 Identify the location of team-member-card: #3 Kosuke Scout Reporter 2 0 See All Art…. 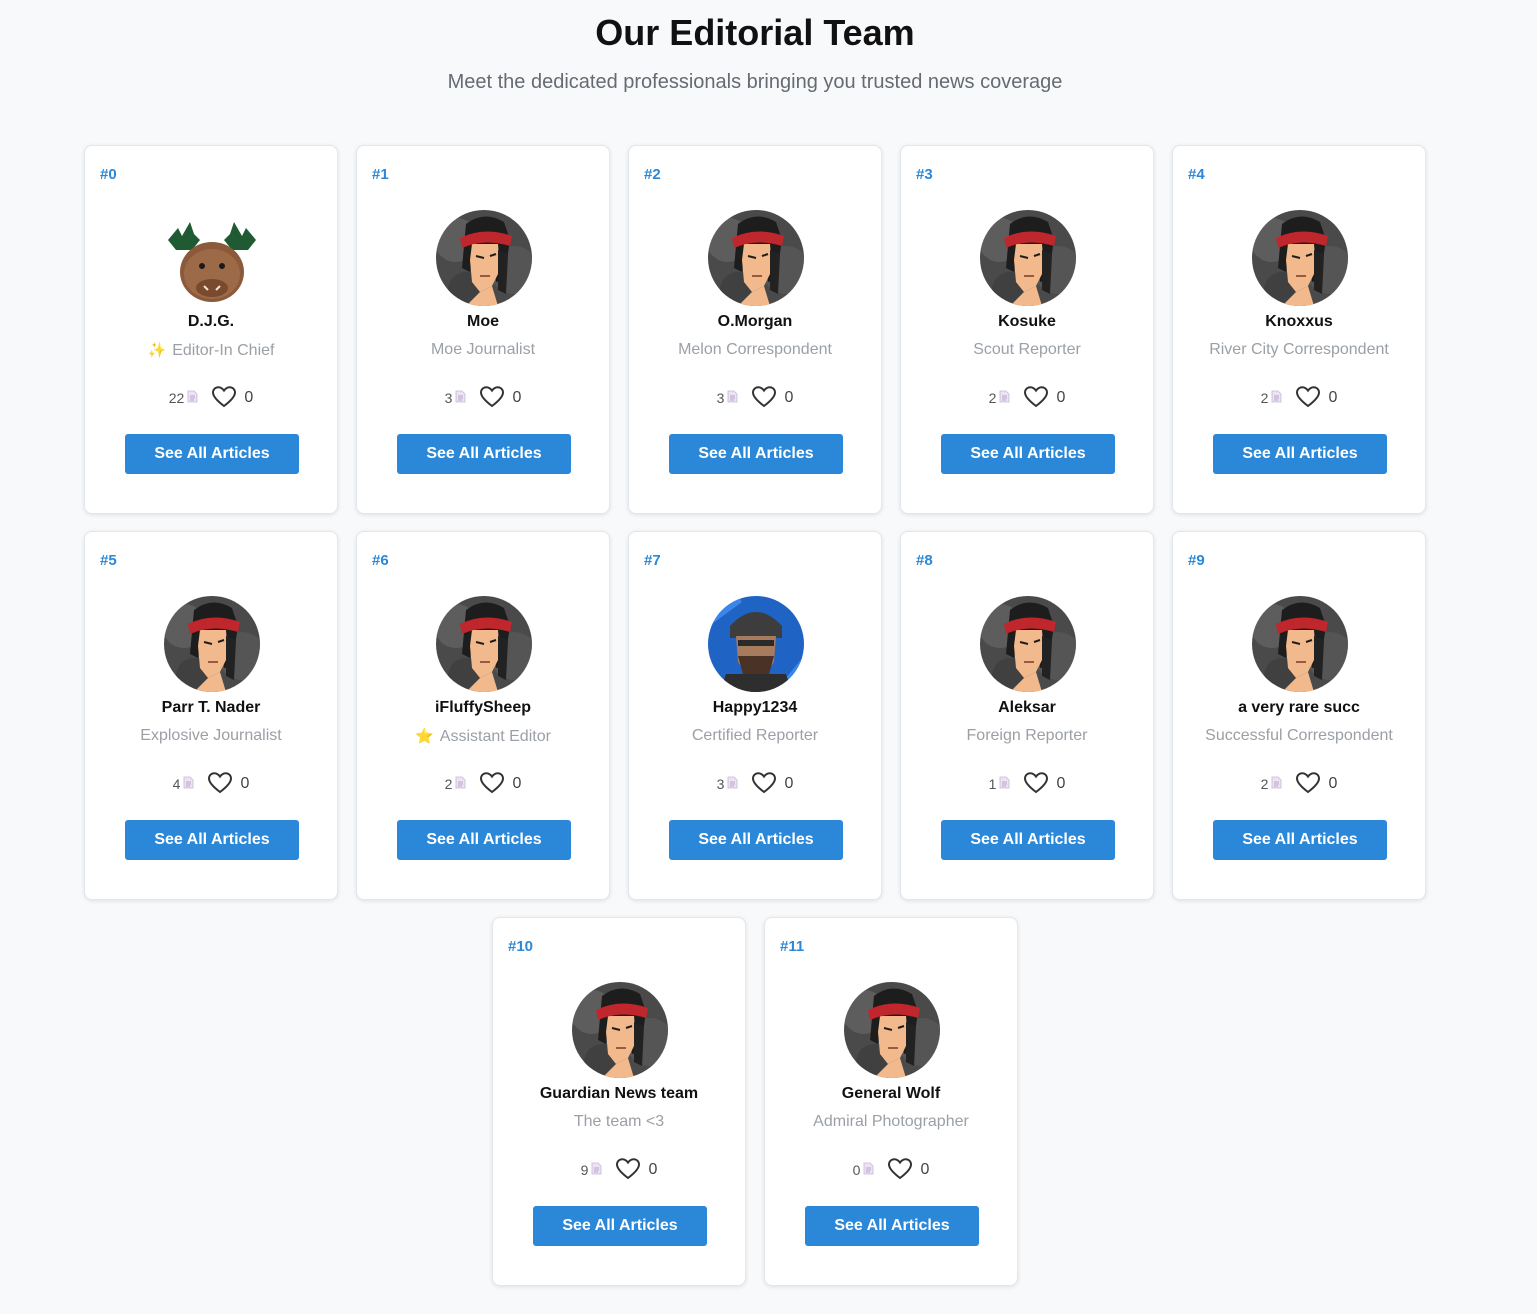
(1027, 329).